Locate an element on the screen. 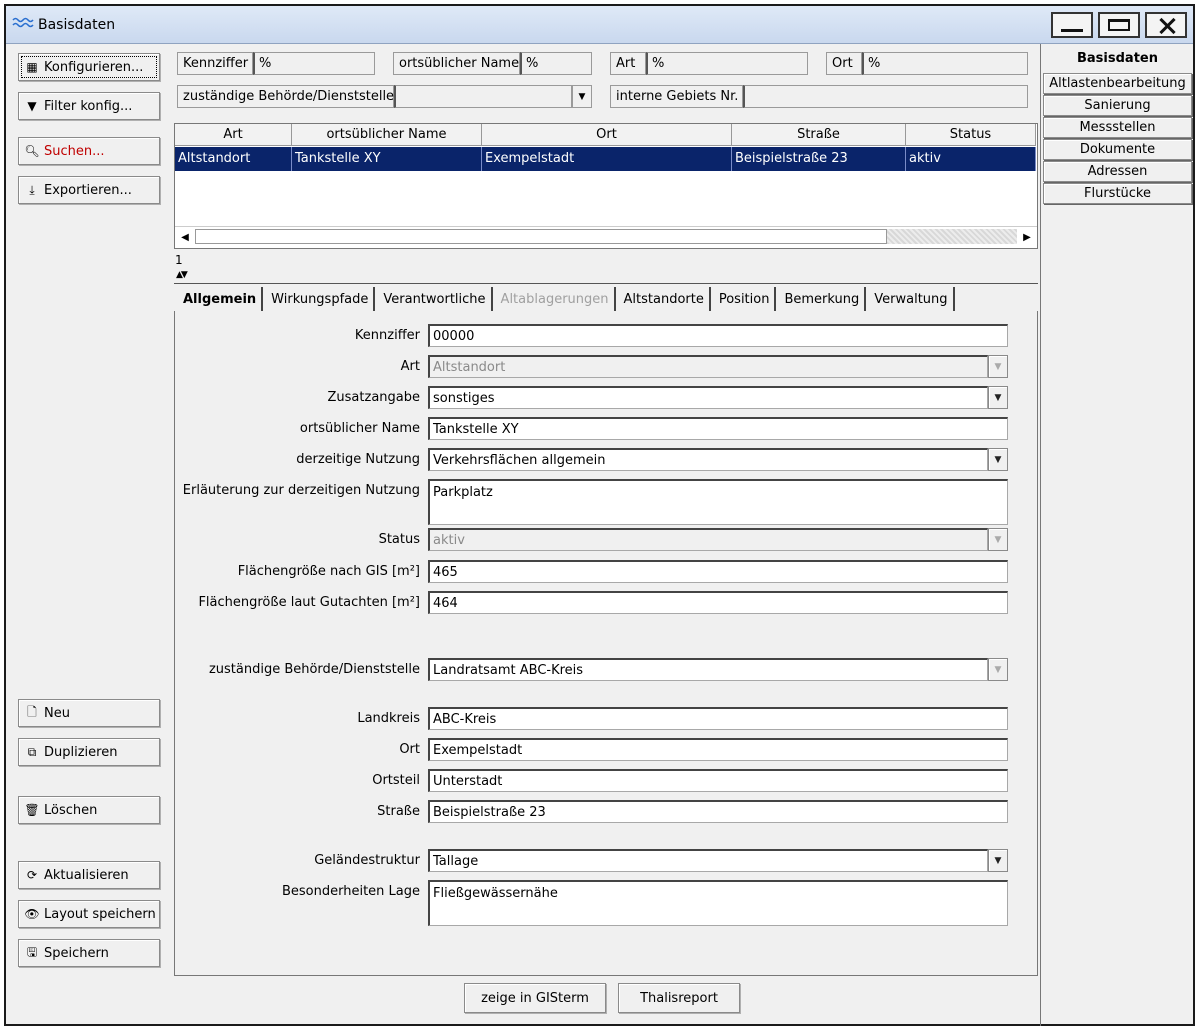 The image size is (1199, 1030). filter-art-label: Art is located at coordinates (628, 63).